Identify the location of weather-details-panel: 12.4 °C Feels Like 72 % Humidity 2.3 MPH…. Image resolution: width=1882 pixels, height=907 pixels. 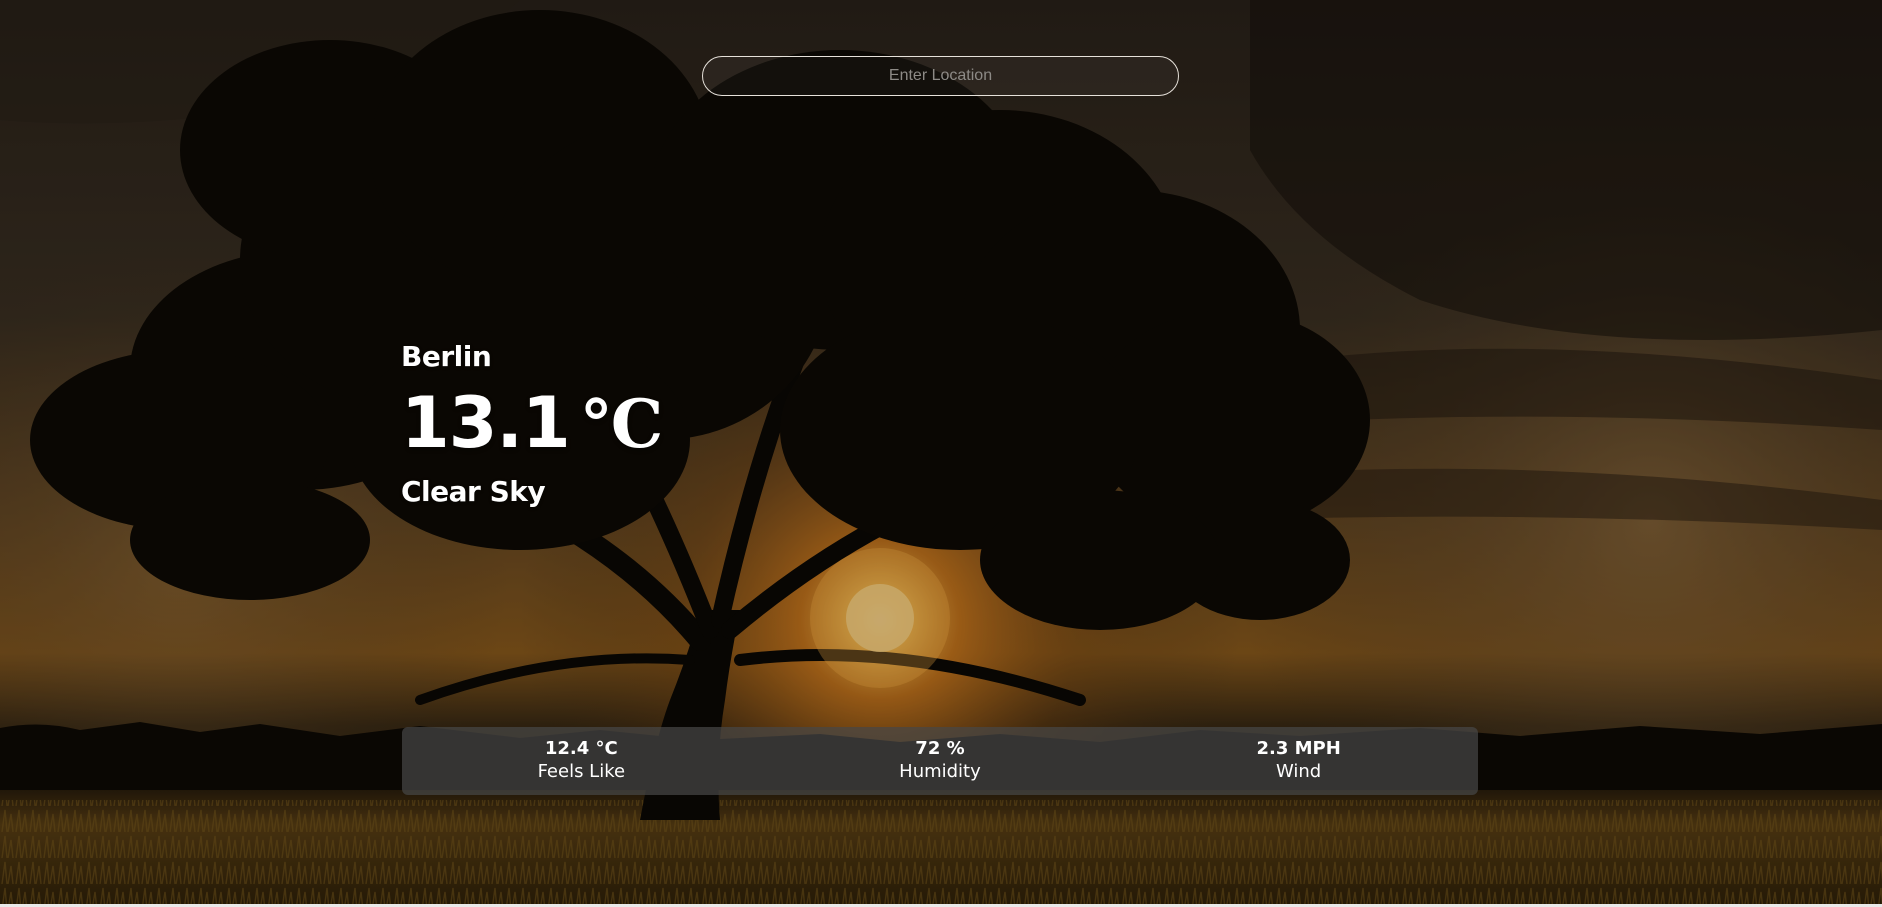
(940, 761).